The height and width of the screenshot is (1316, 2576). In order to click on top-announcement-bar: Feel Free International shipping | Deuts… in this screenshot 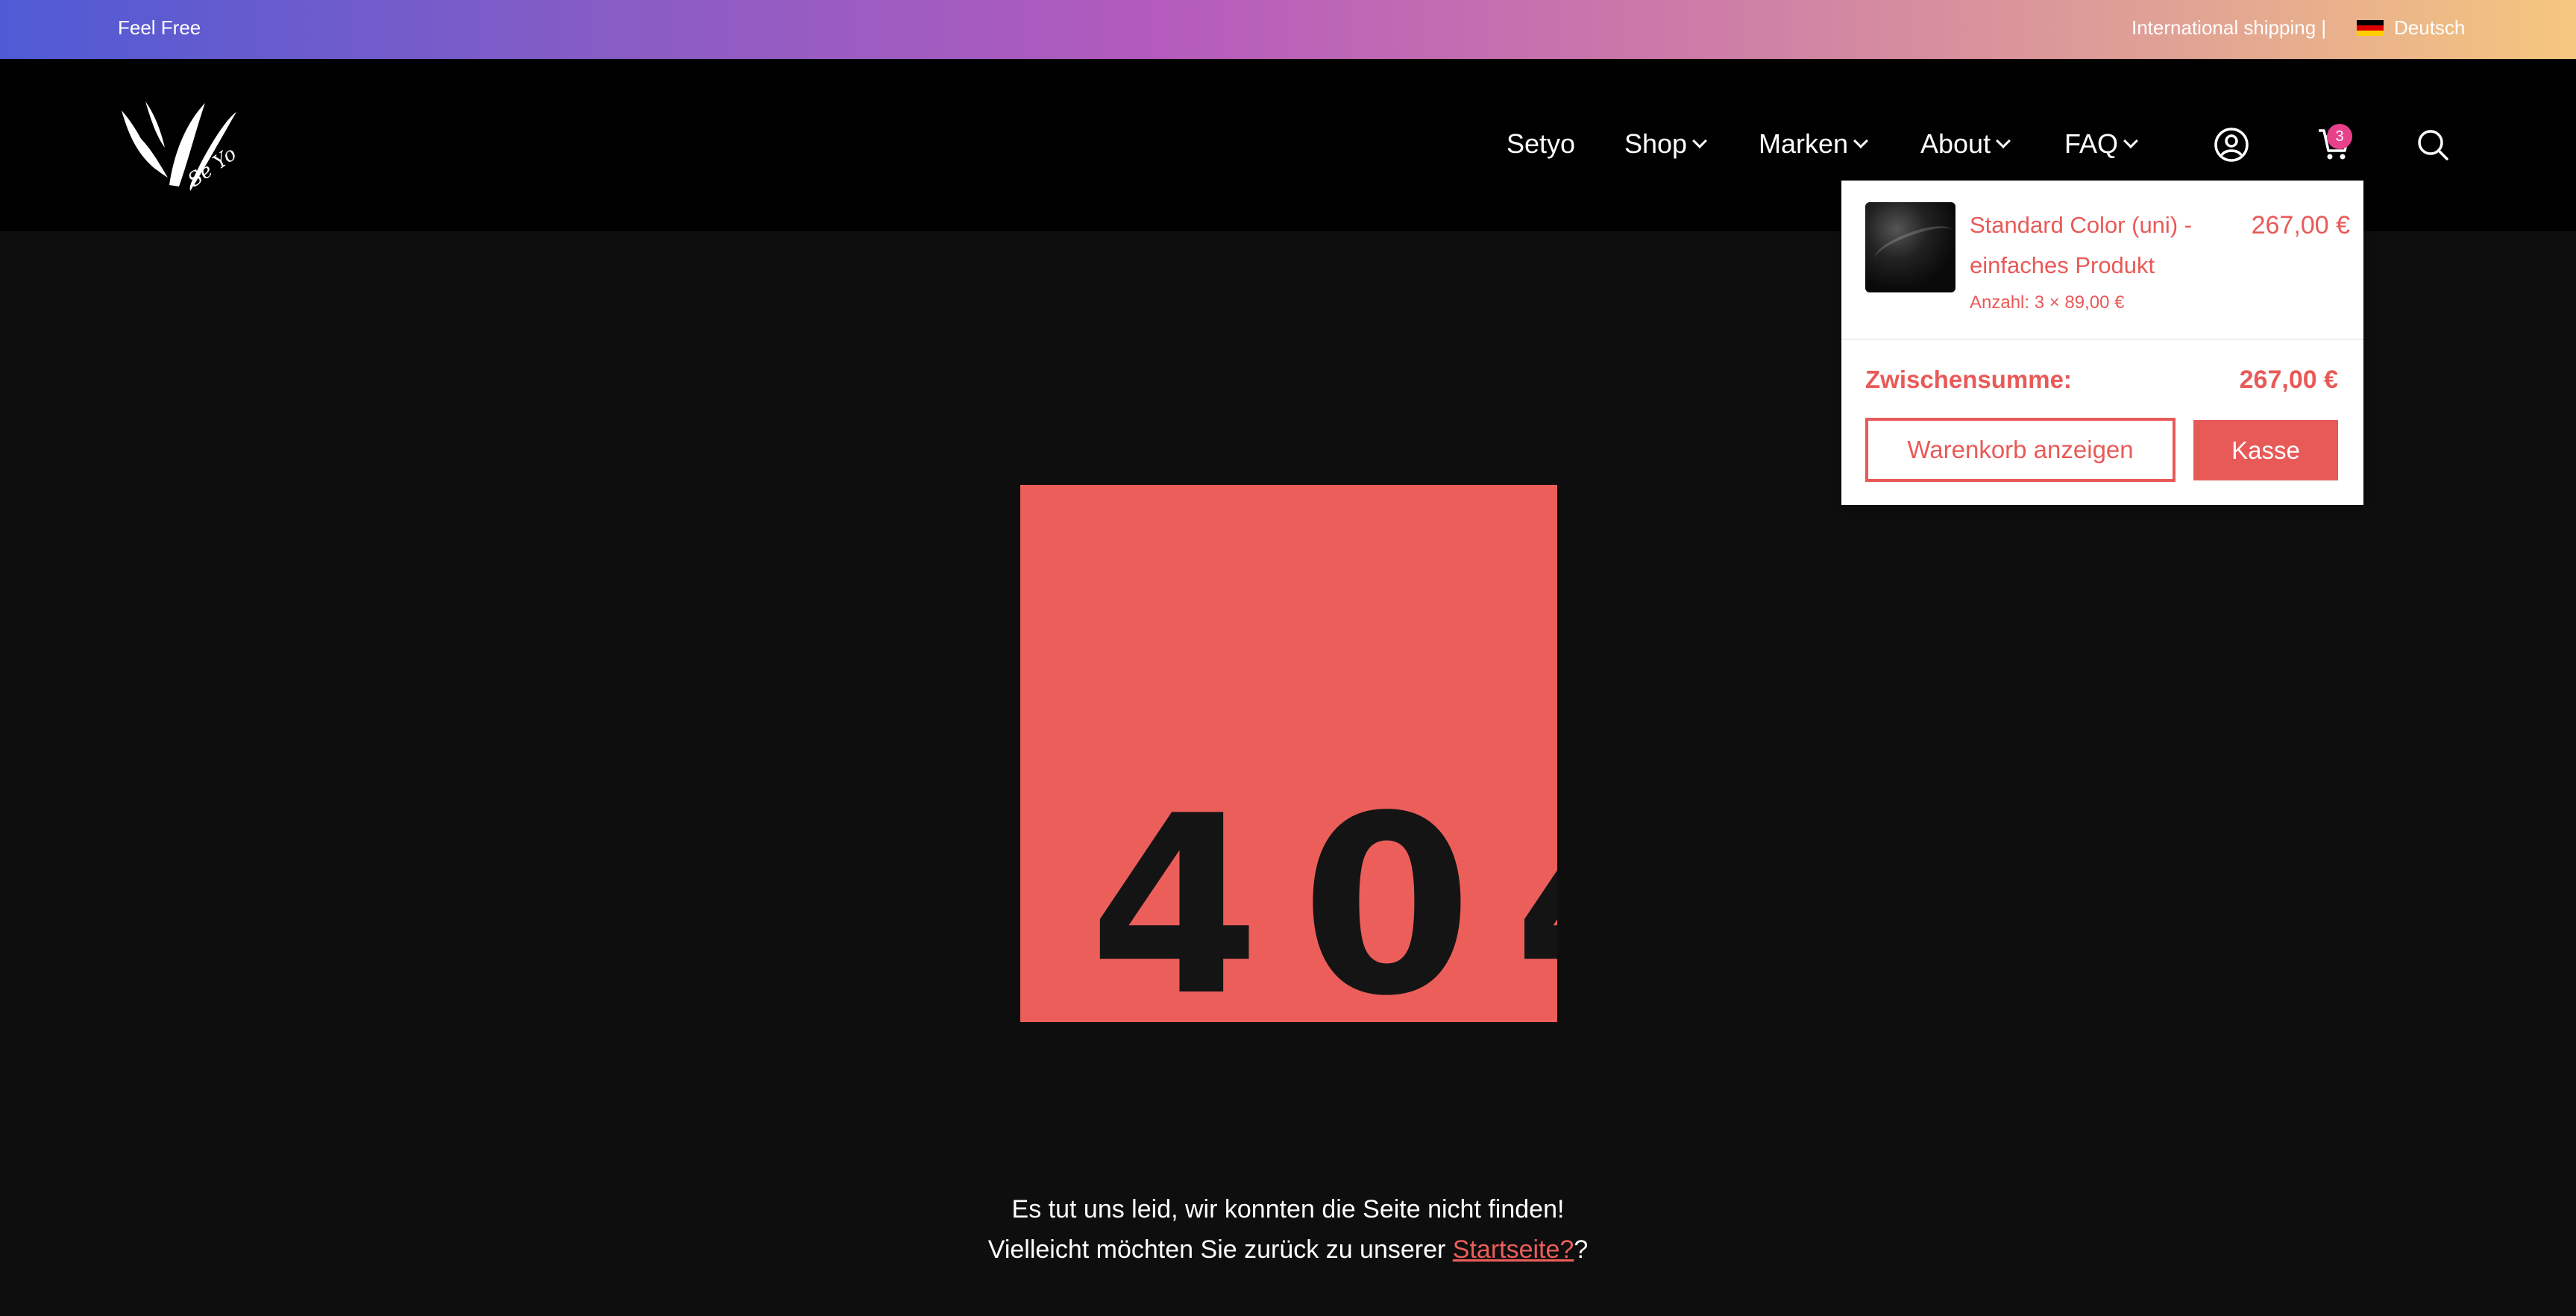, I will do `click(1288, 29)`.